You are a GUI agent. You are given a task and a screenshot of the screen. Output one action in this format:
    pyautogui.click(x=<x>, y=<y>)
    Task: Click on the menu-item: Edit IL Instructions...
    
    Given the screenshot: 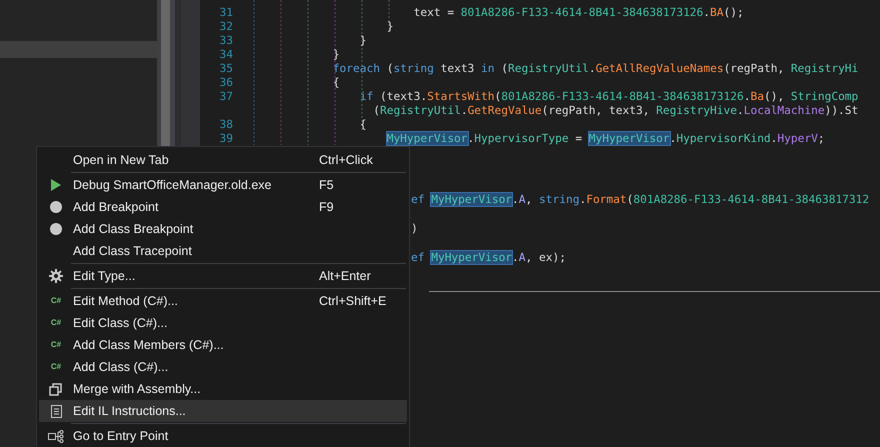 What is the action you would take?
    pyautogui.click(x=223, y=411)
    